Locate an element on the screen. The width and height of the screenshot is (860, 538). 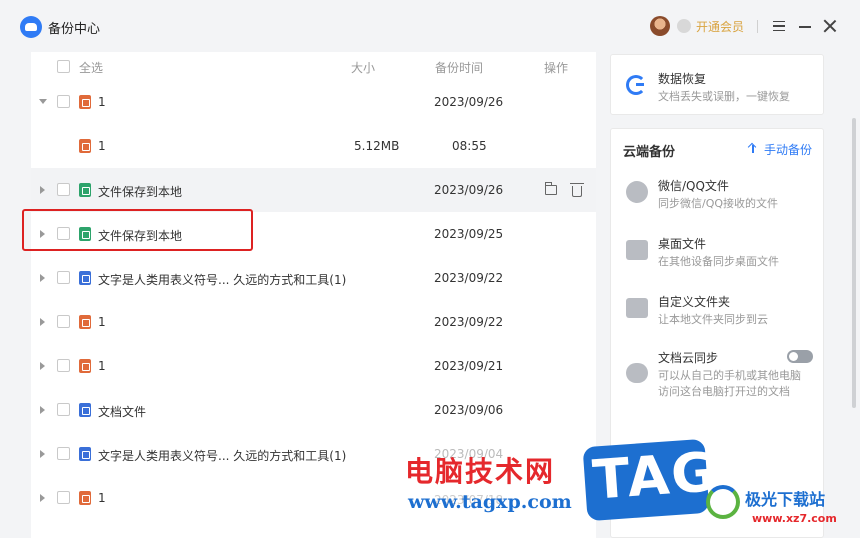
option-subtitle-line2: 访问这台电脑打开过的文档 is located at coordinates (724, 391).